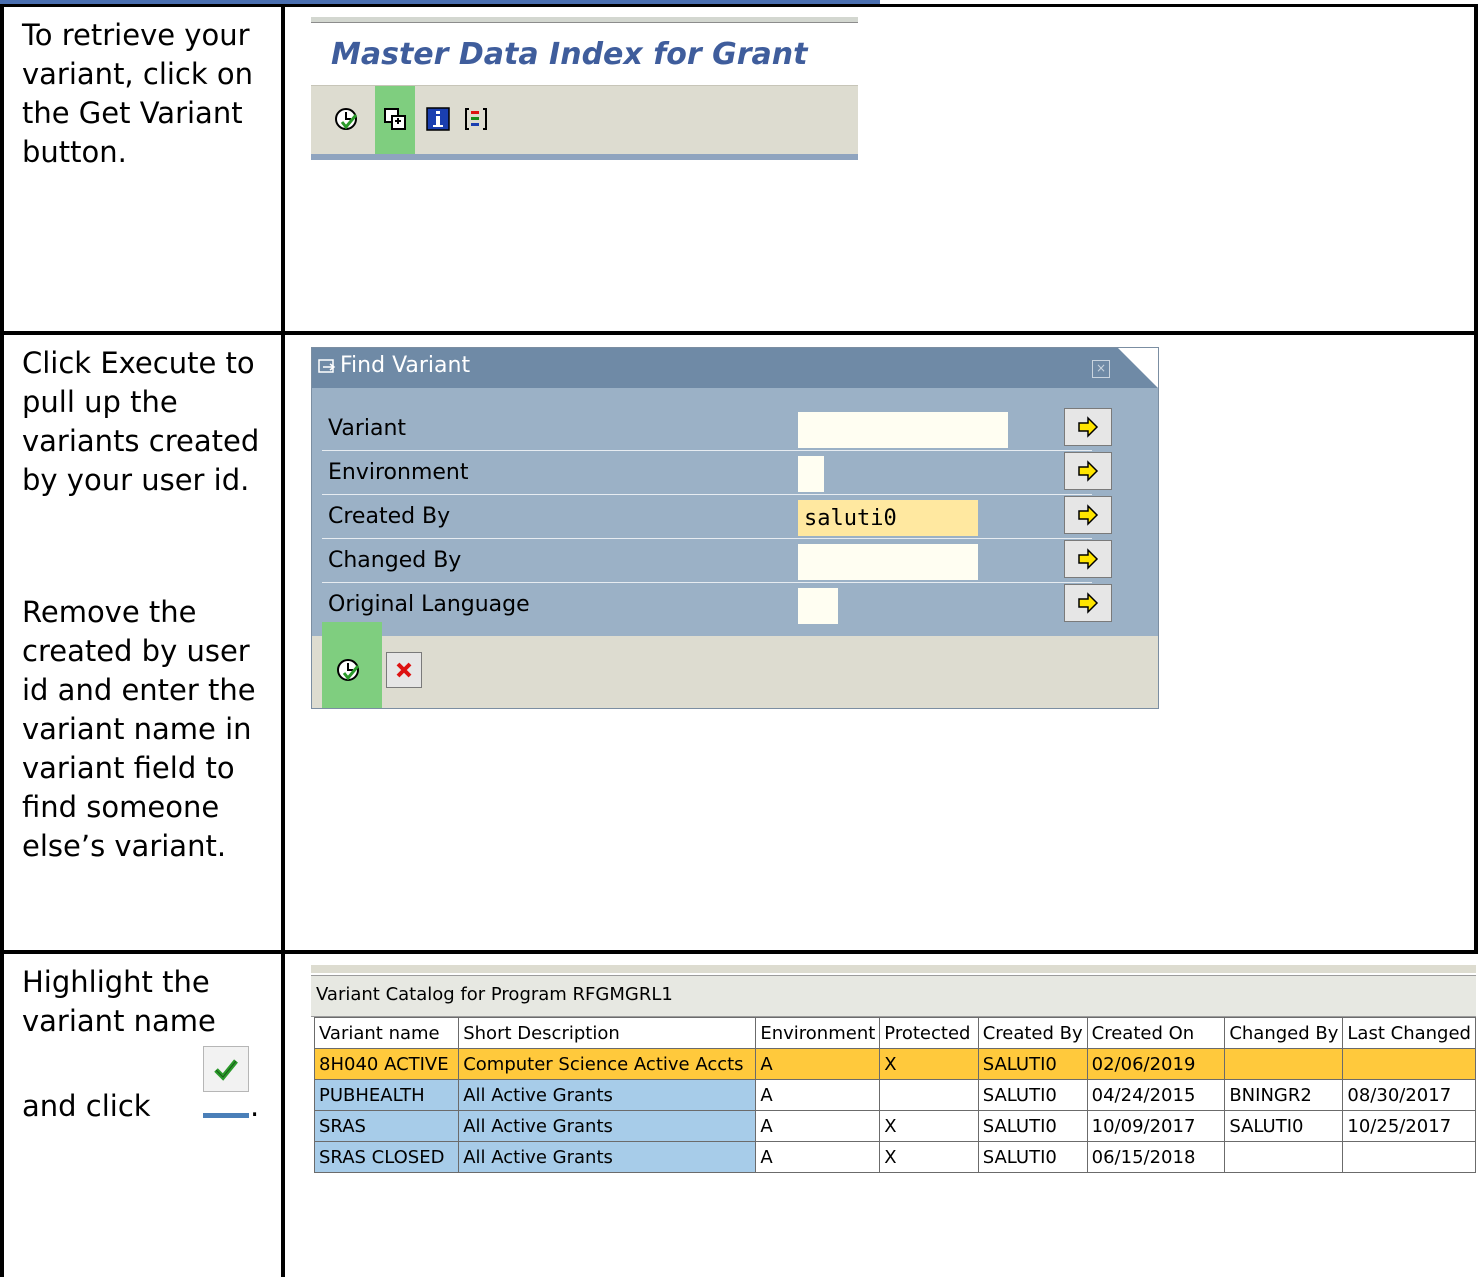  What do you see at coordinates (888, 562) in the screenshot?
I see `changed-by-input` at bounding box center [888, 562].